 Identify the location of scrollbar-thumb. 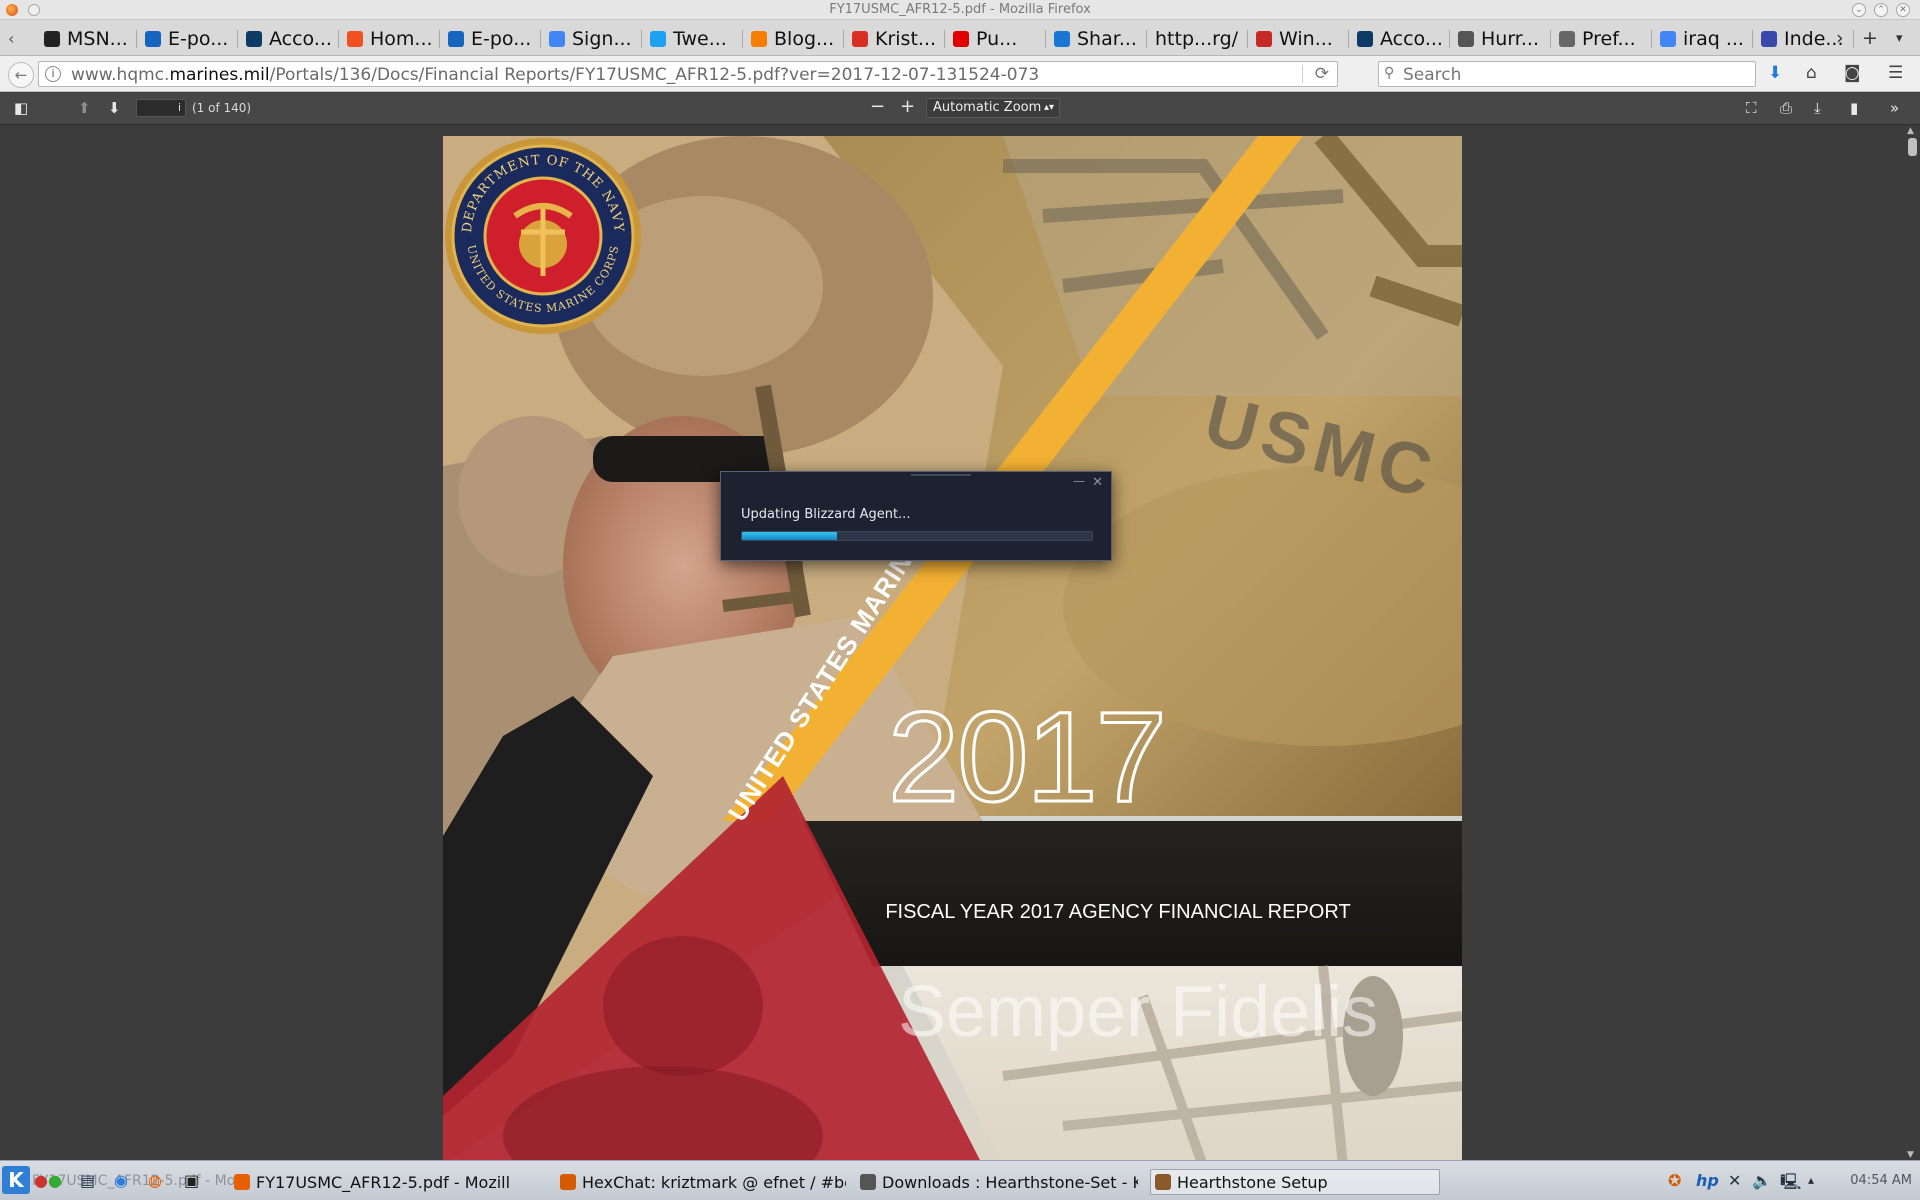
(1912, 147).